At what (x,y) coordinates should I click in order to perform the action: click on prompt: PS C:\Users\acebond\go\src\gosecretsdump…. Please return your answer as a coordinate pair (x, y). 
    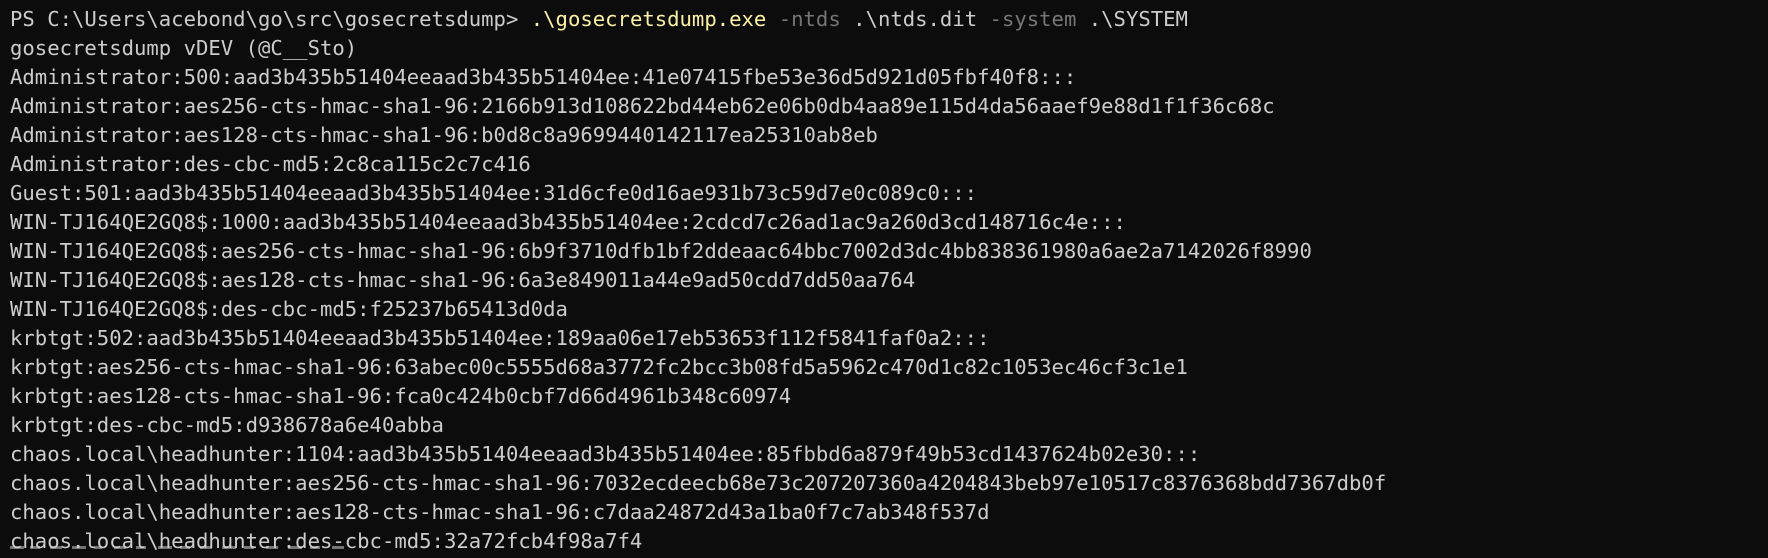
    Looking at the image, I should click on (270, 19).